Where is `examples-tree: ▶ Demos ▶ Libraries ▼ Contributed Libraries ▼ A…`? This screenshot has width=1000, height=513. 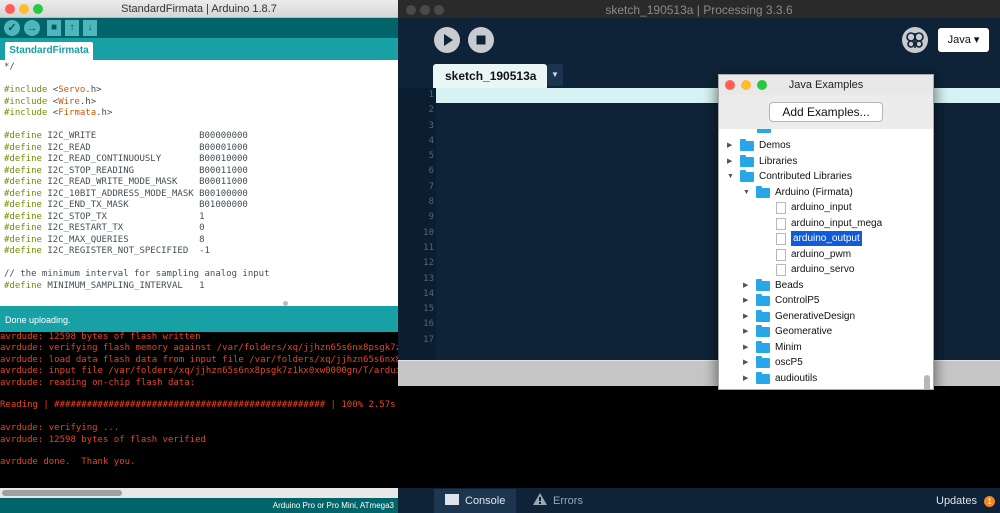 examples-tree: ▶ Demos ▶ Libraries ▼ Contributed Libraries ▼ A… is located at coordinates (826, 259).